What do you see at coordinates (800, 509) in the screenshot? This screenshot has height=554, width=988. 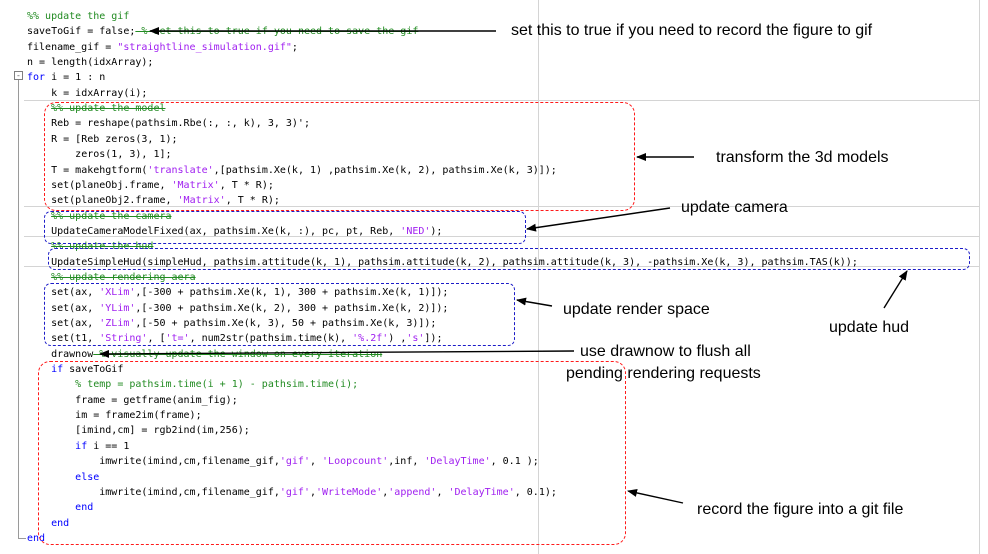 I see `annotation-record: record the figure into a git file` at bounding box center [800, 509].